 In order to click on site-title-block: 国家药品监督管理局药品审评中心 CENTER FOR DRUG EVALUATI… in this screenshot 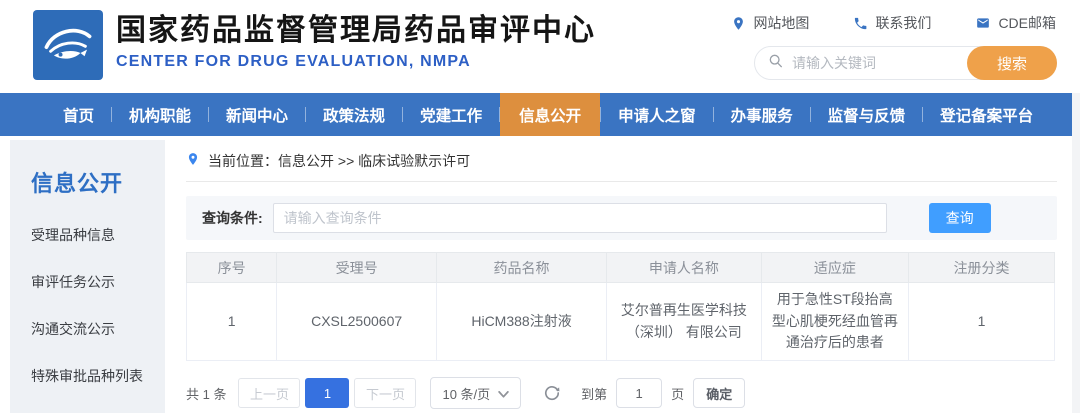, I will do `click(356, 41)`.